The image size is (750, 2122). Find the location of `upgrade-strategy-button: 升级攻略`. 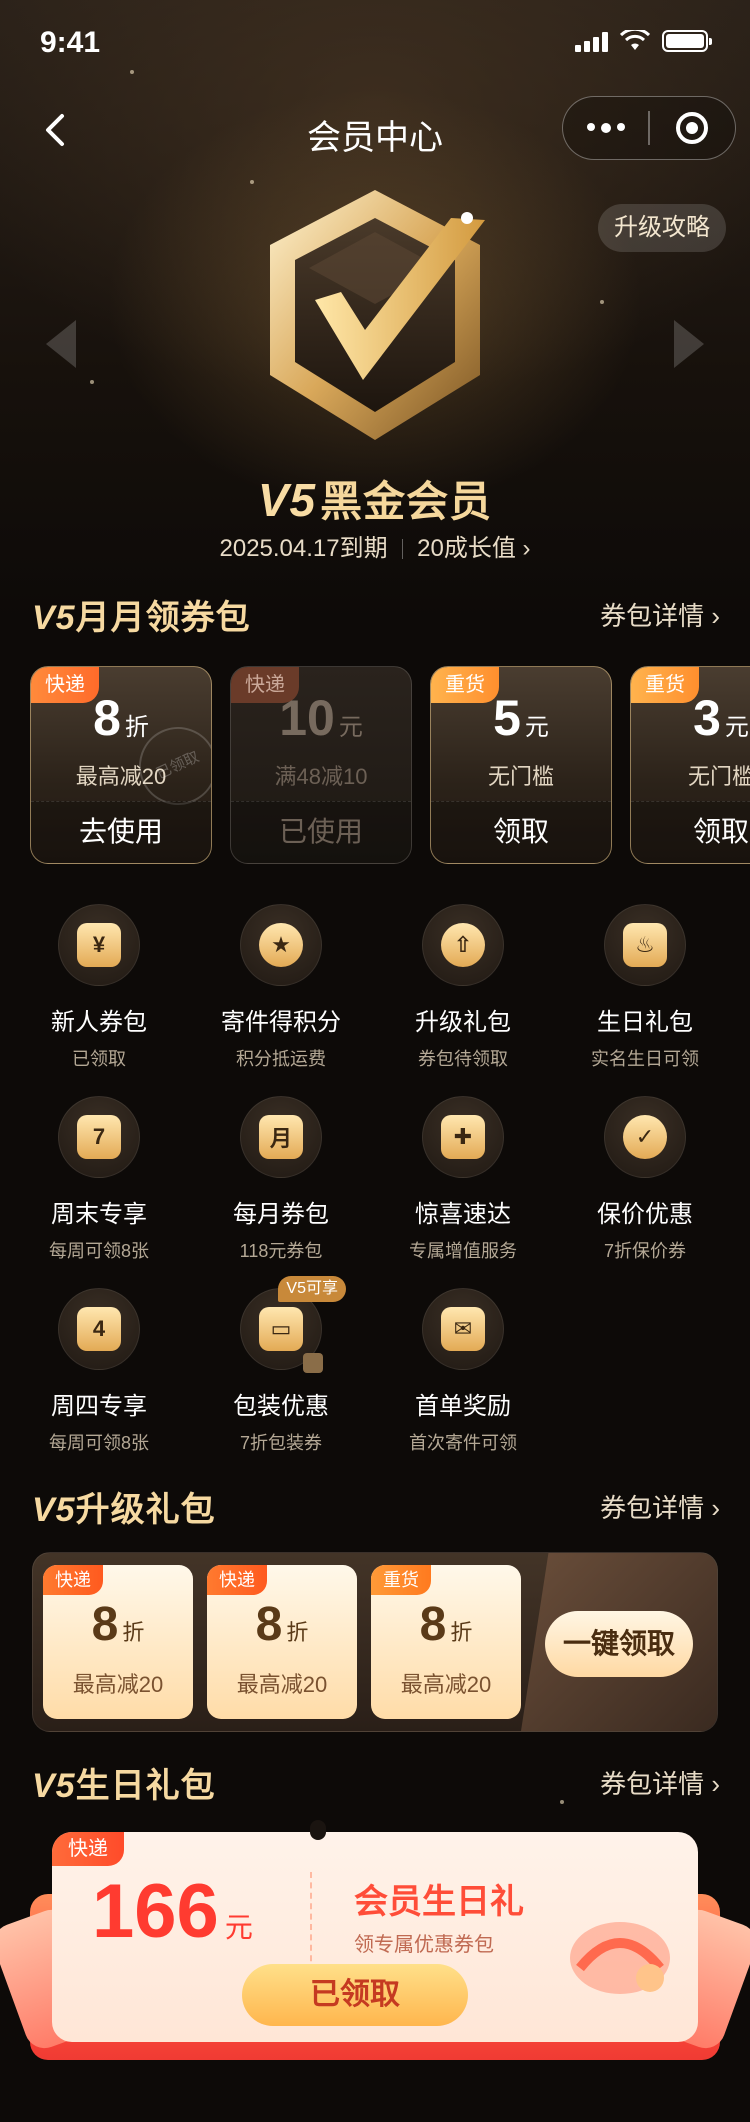

upgrade-strategy-button: 升级攻略 is located at coordinates (662, 228).